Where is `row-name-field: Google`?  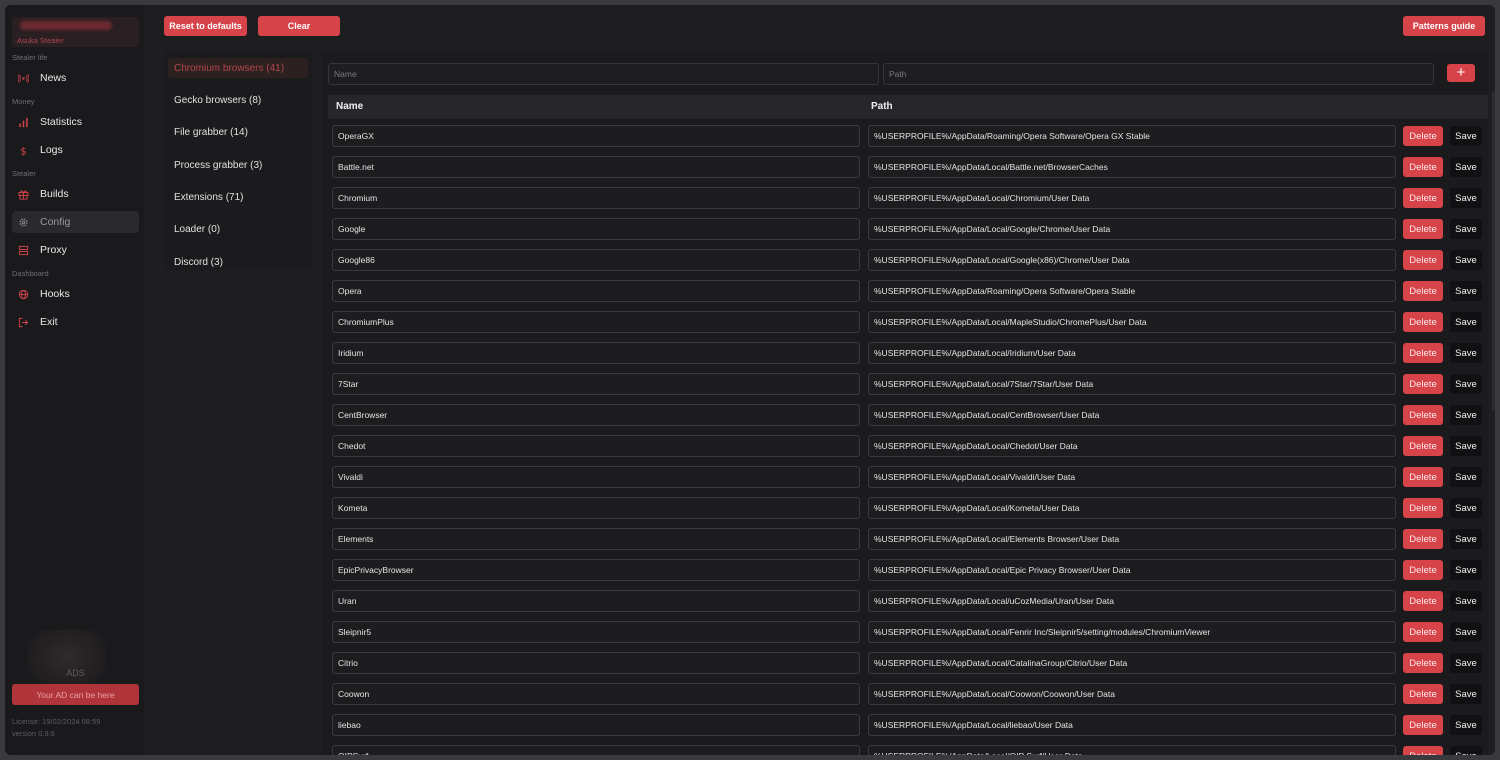
row-name-field: Google is located at coordinates (596, 229).